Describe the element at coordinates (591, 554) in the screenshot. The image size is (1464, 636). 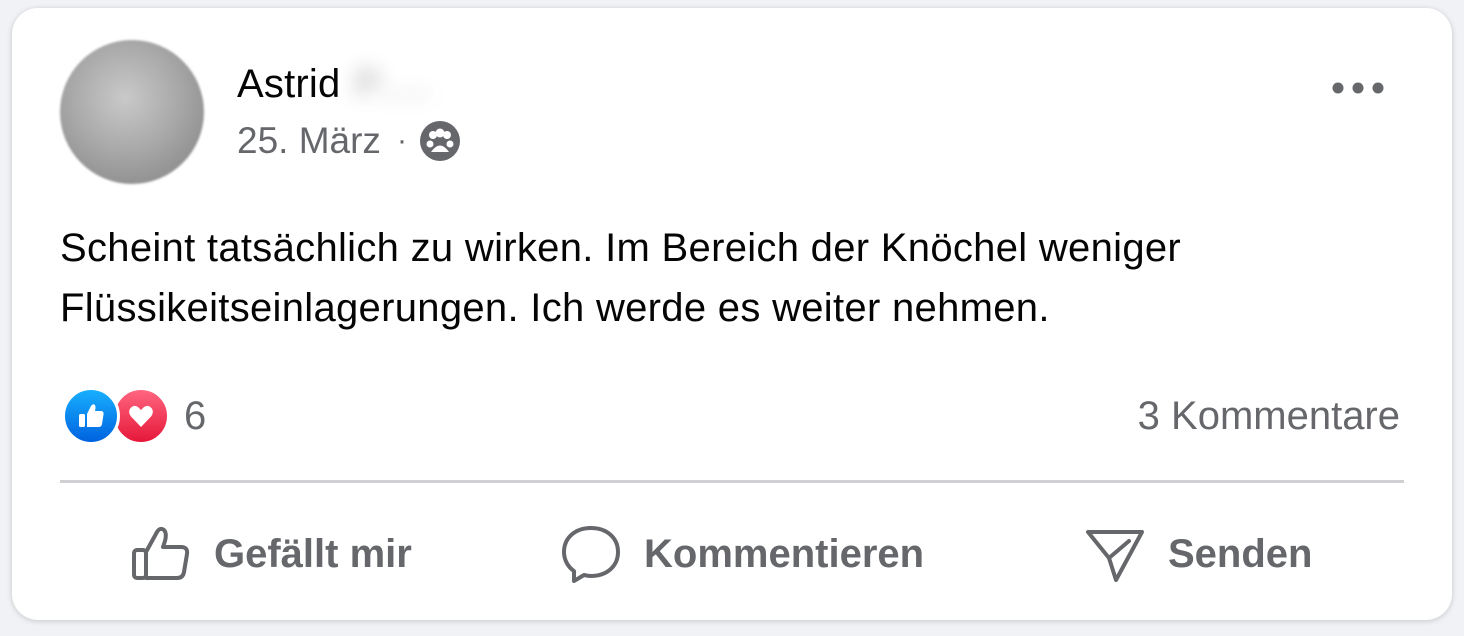
I see `comment-bubble-icon` at that location.